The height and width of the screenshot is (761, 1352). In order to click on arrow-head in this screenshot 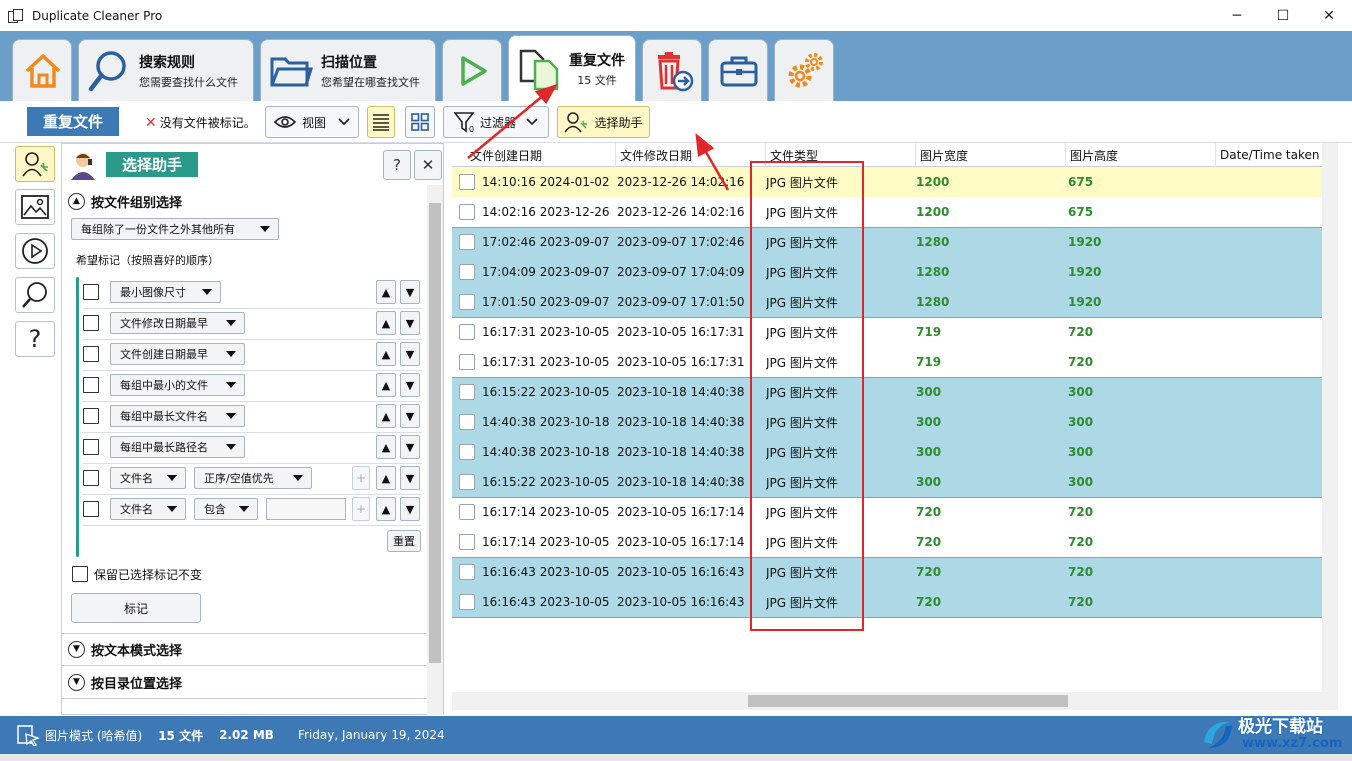, I will do `click(705, 145)`.